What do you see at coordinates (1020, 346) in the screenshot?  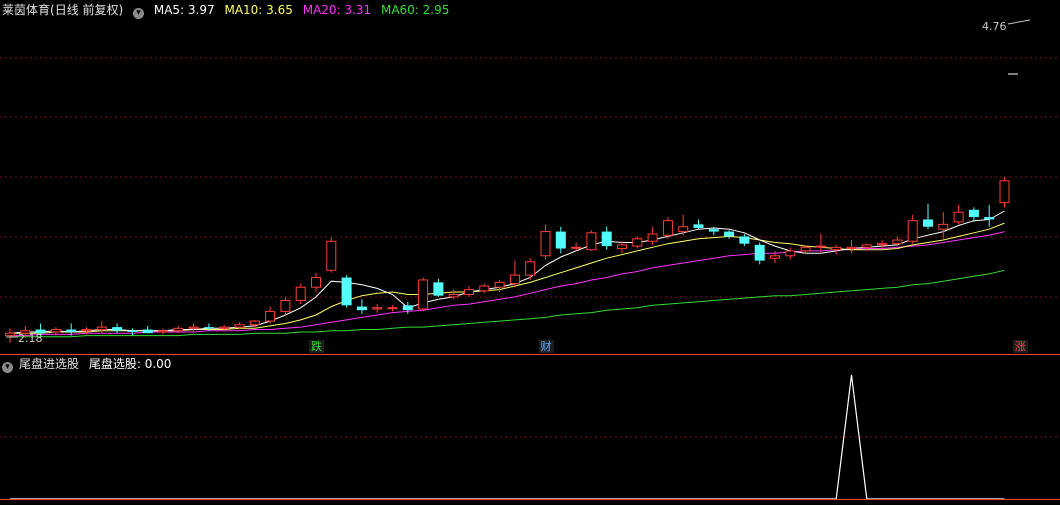 I see `event-badge: 涨` at bounding box center [1020, 346].